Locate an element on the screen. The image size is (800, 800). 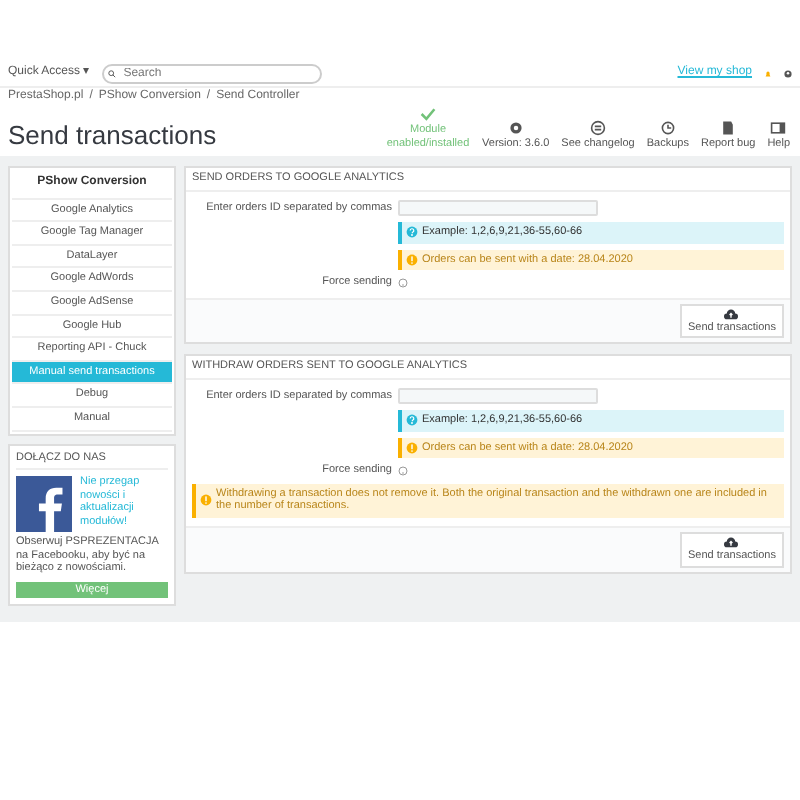
document-icon is located at coordinates (728, 127).